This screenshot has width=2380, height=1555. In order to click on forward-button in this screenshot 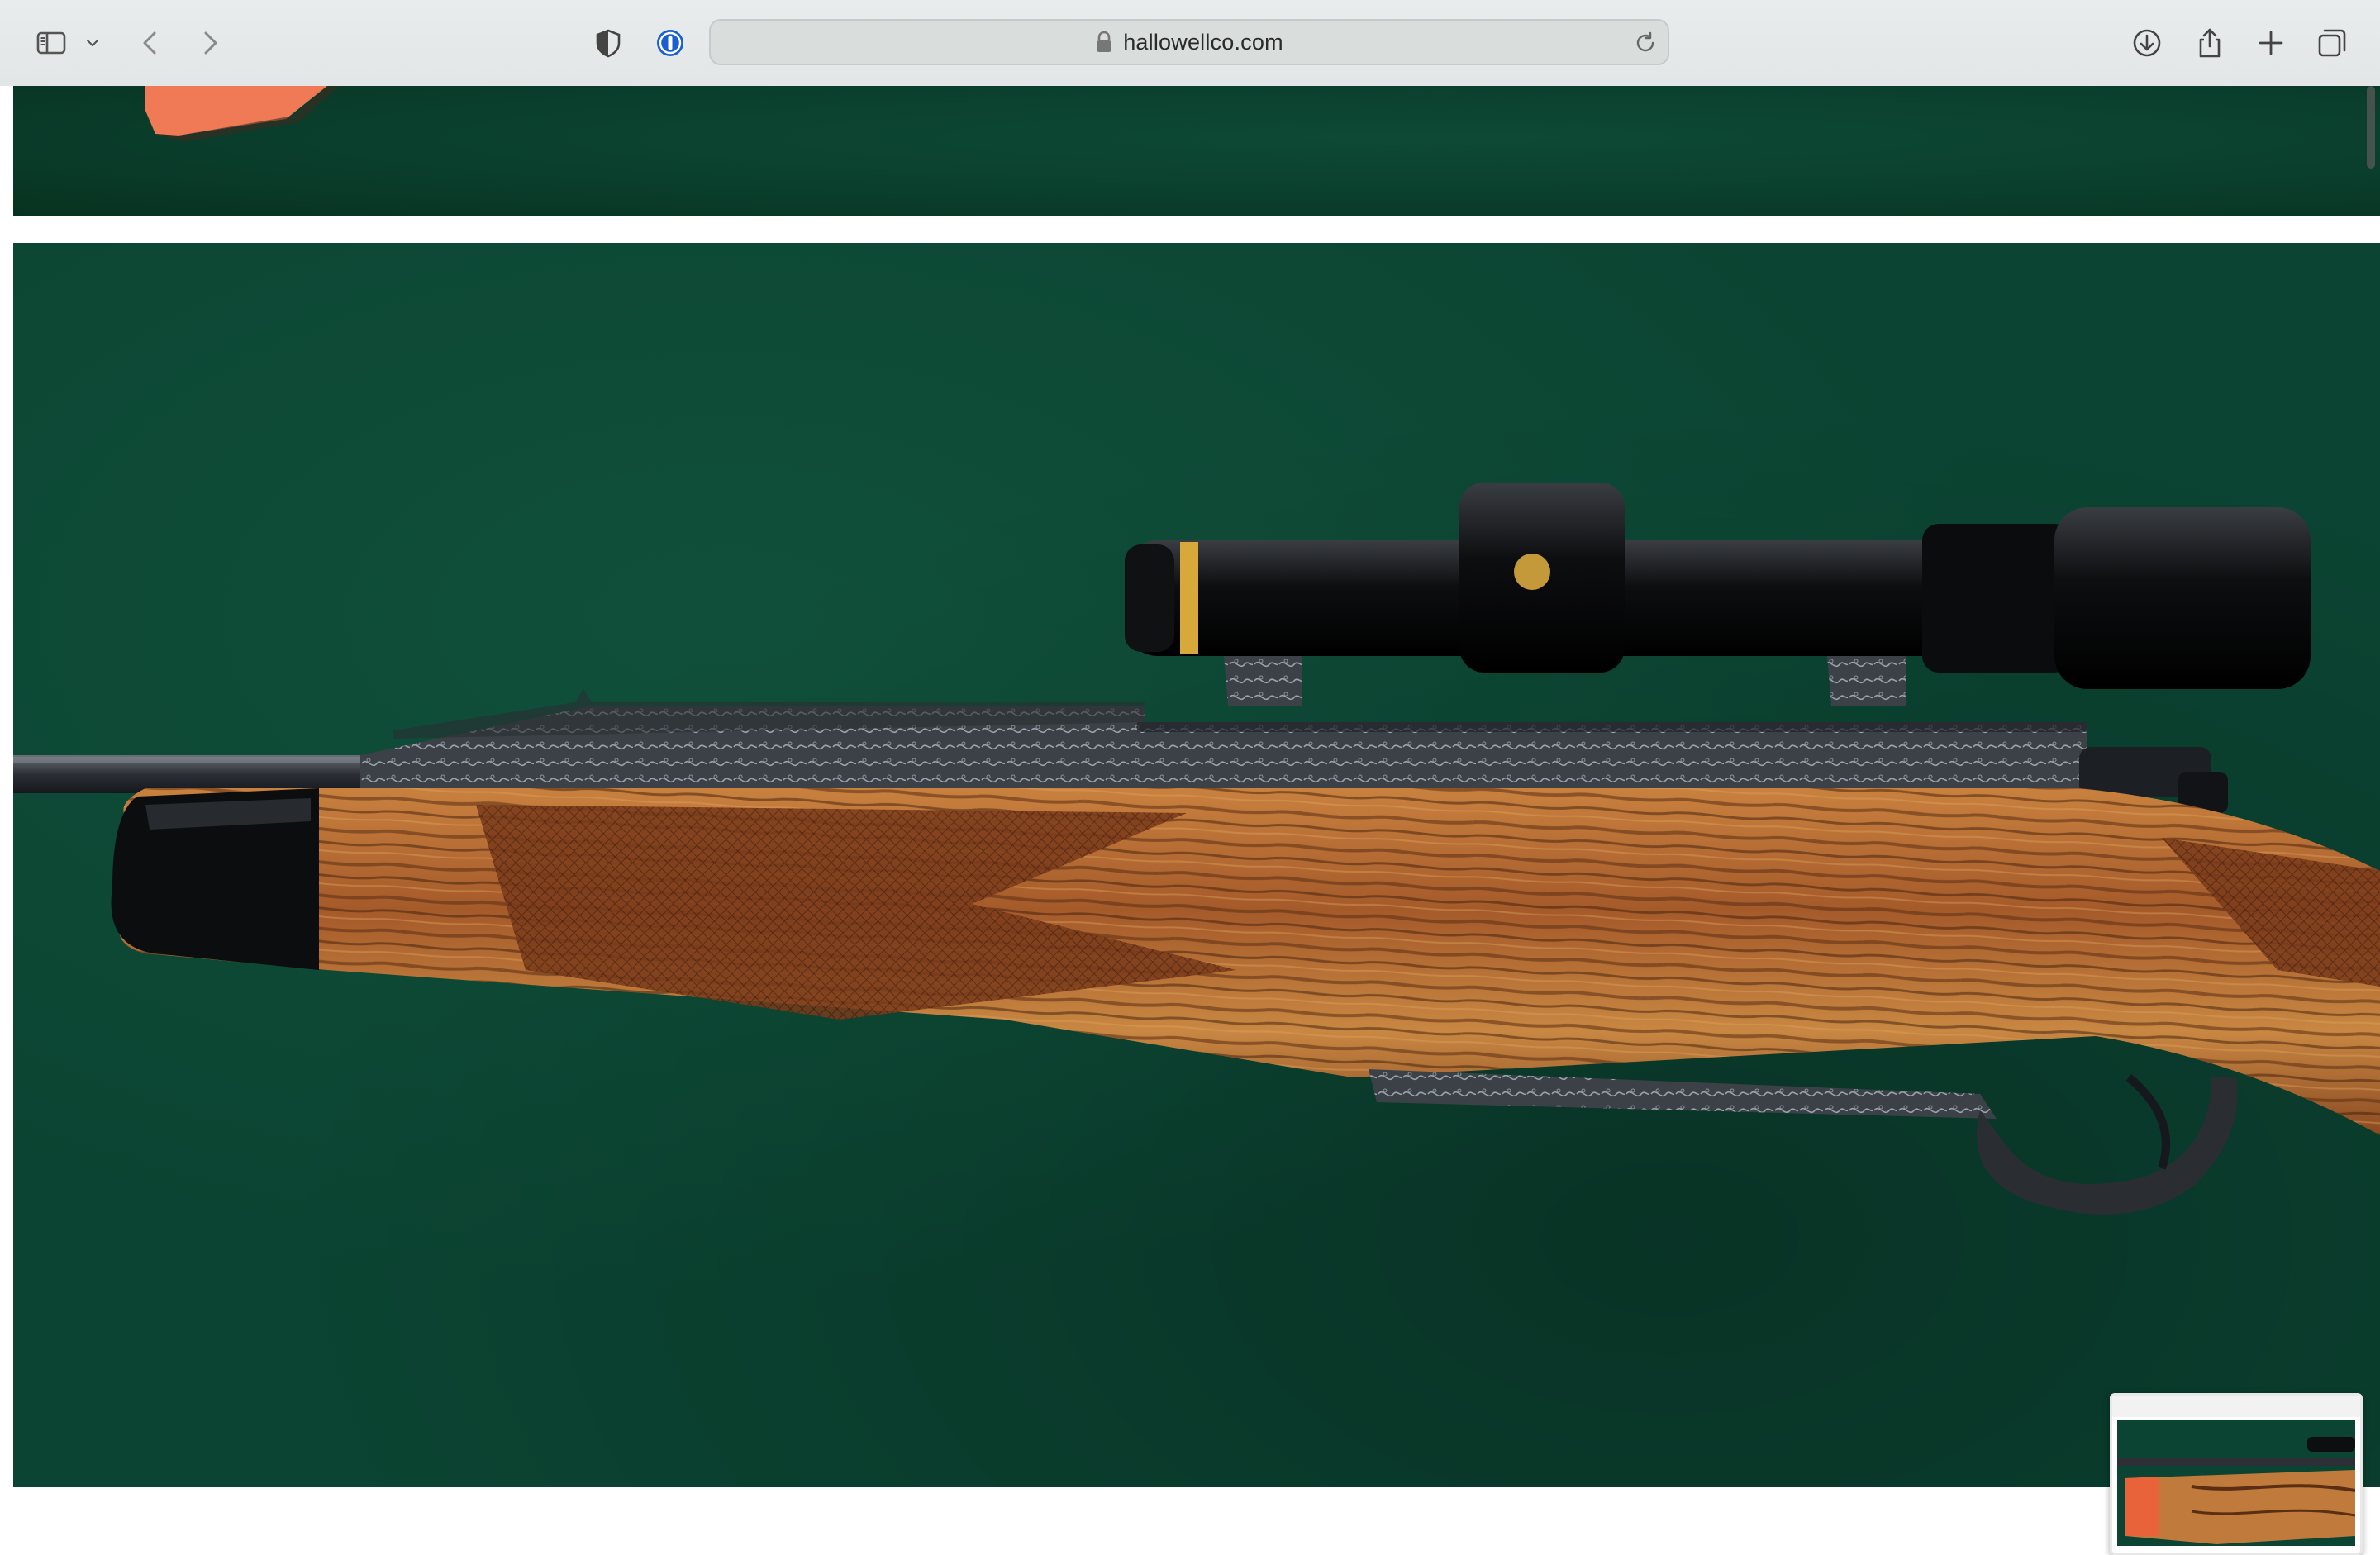, I will do `click(209, 42)`.